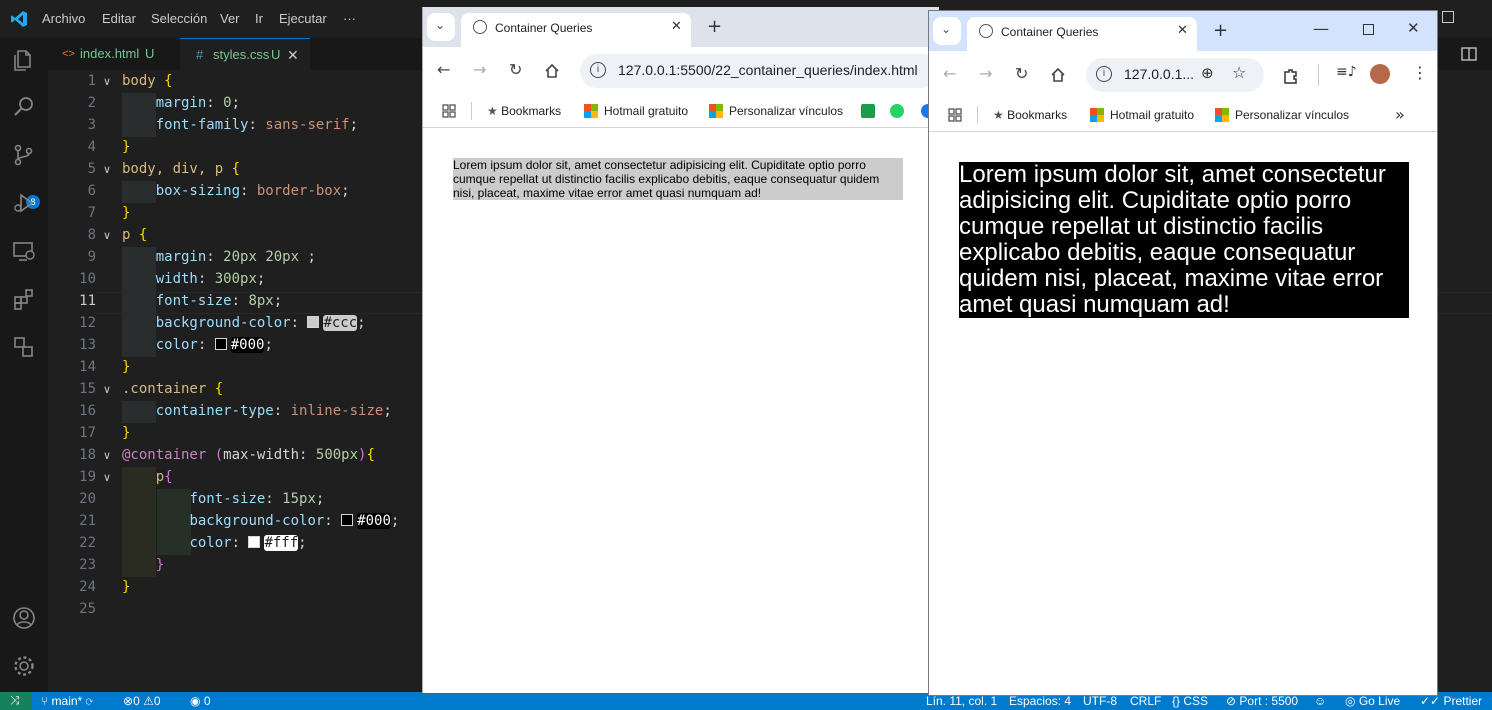 This screenshot has width=1492, height=710. I want to click on live-server-port: ⊘ Port : 5500, so click(1262, 701).